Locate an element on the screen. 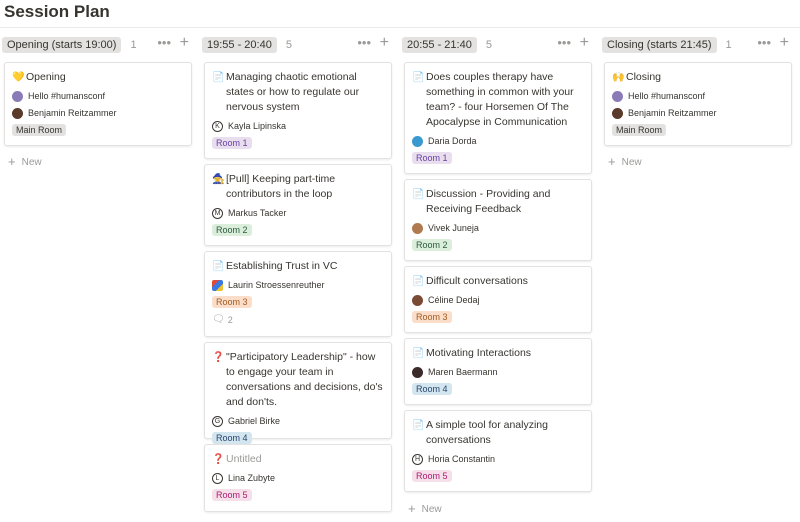  avatar: K is located at coordinates (217, 126).